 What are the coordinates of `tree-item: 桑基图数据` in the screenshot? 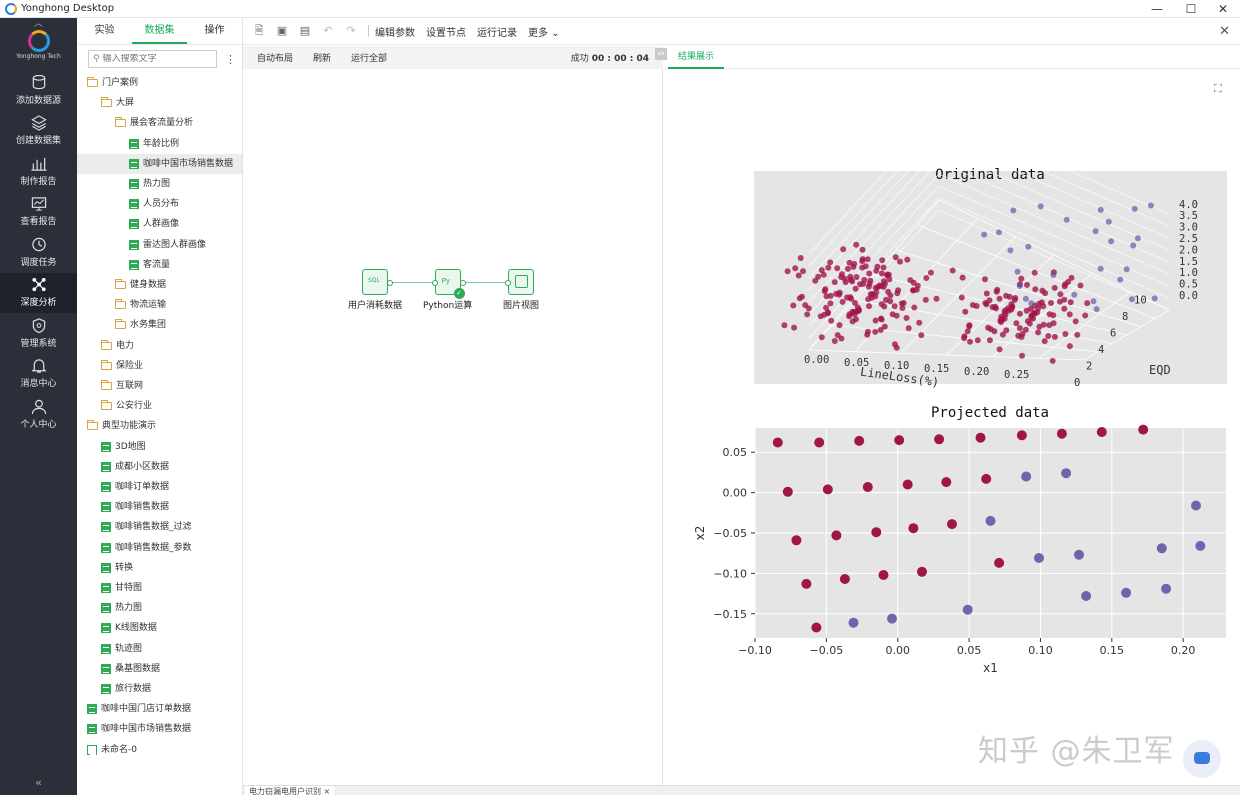 It's located at (159, 669).